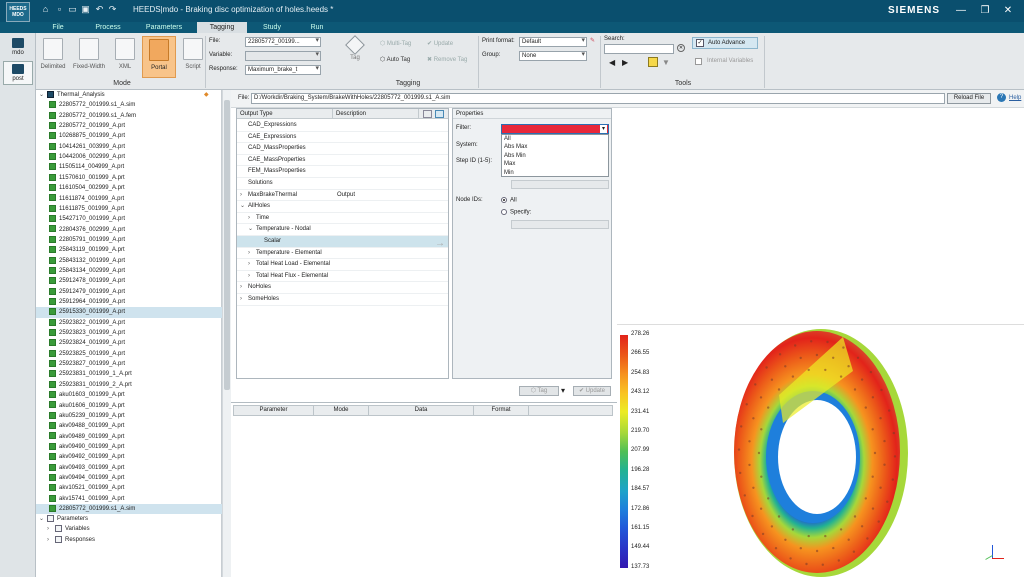 This screenshot has height=578, width=1024. Describe the element at coordinates (342, 196) in the screenshot. I see `output-row: › MaxBrakeThermal Output` at that location.